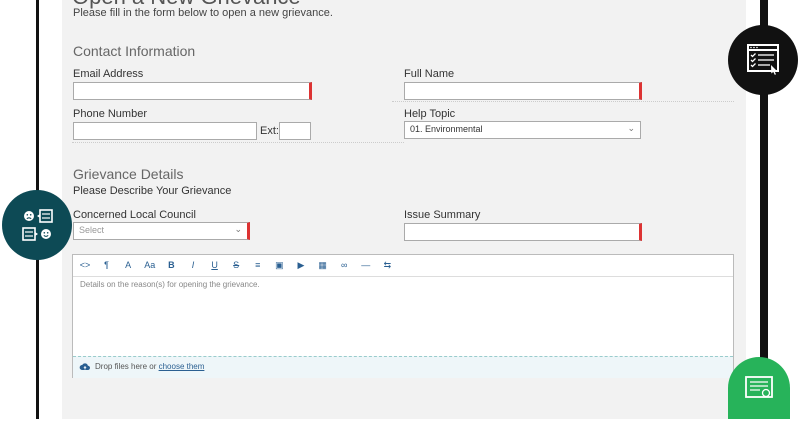 The width and height of the screenshot is (800, 424). I want to click on fullname-field, so click(523, 91).